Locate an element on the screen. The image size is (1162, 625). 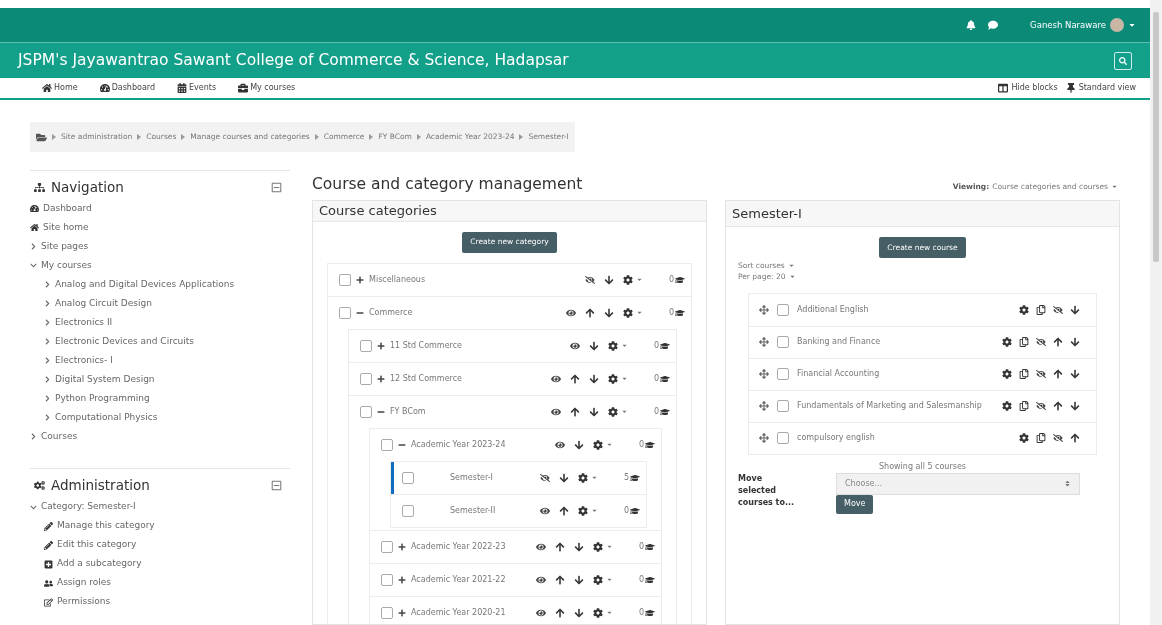
course-name: Banking and Finance is located at coordinates (839, 342).